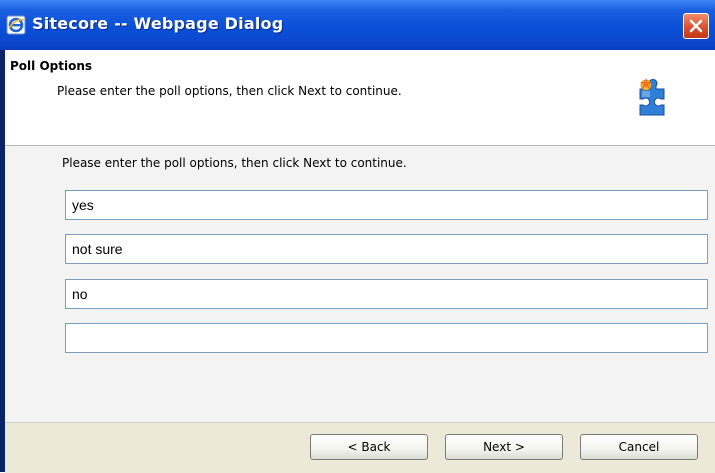 The height and width of the screenshot is (473, 715). I want to click on poll-option-4-input, so click(386, 338).